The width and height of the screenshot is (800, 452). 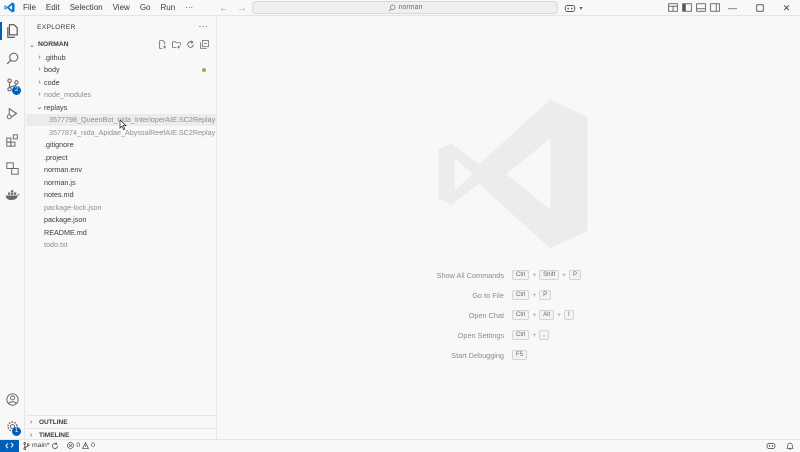 What do you see at coordinates (480, 335) in the screenshot?
I see `shortcut-label: Open Settings` at bounding box center [480, 335].